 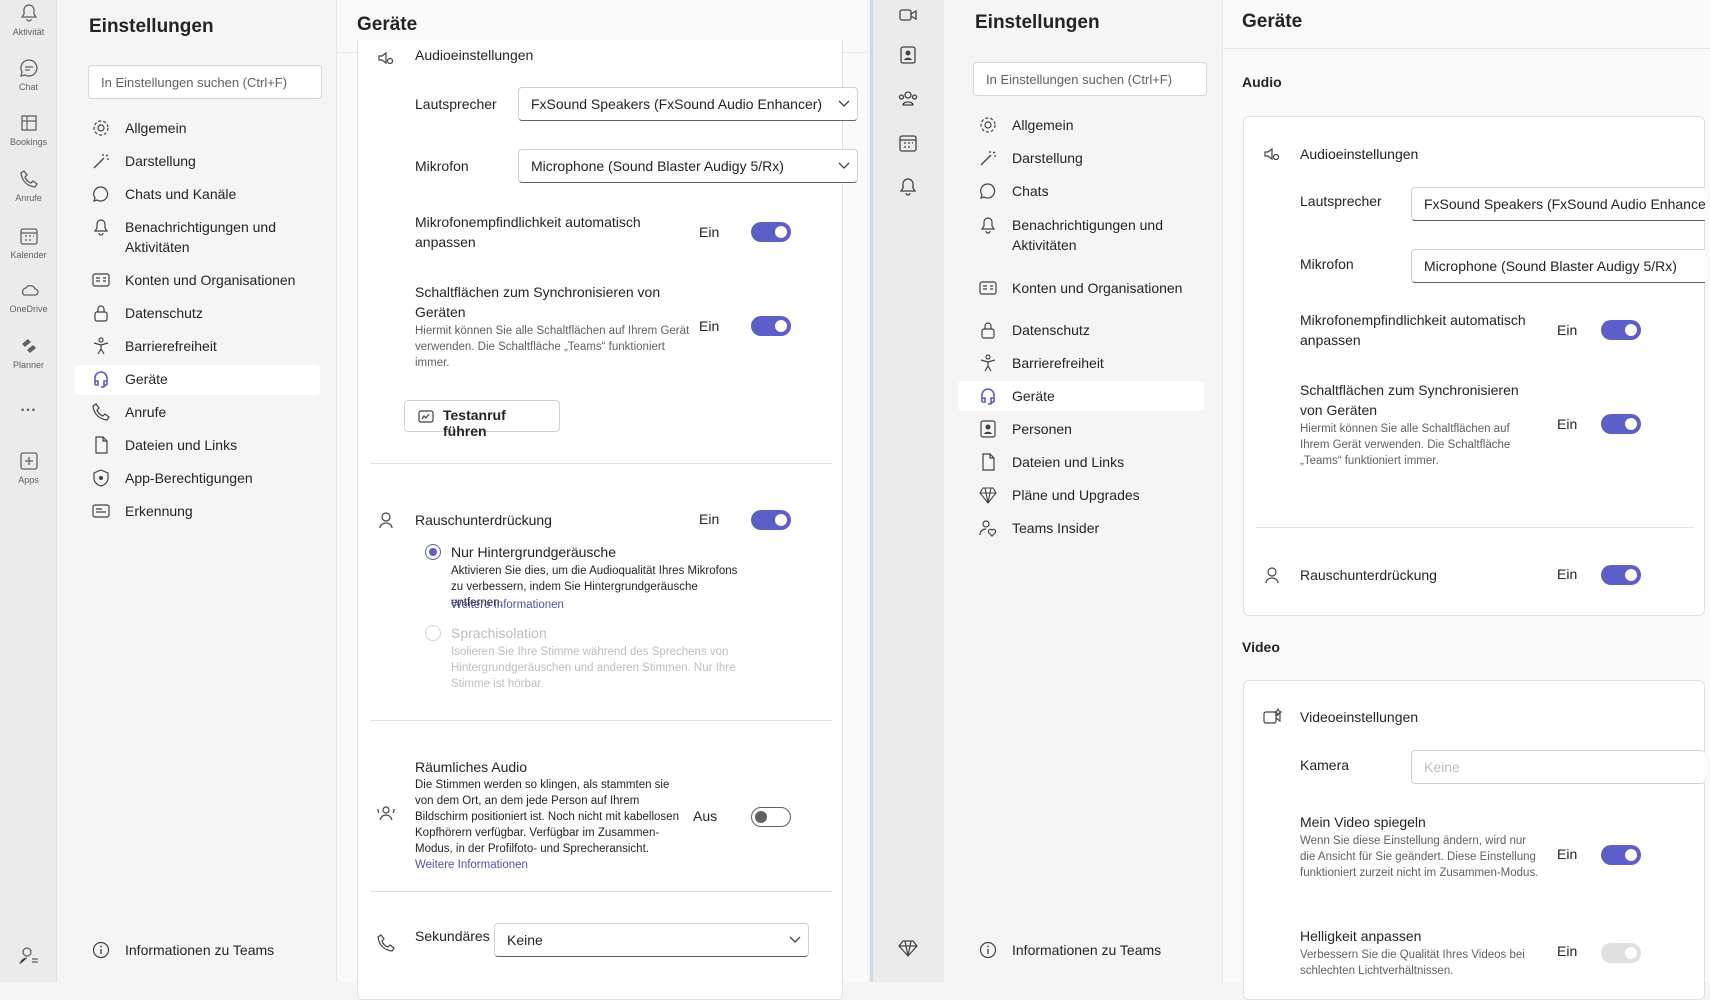 I want to click on spatial-audio-icon, so click(x=386, y=813).